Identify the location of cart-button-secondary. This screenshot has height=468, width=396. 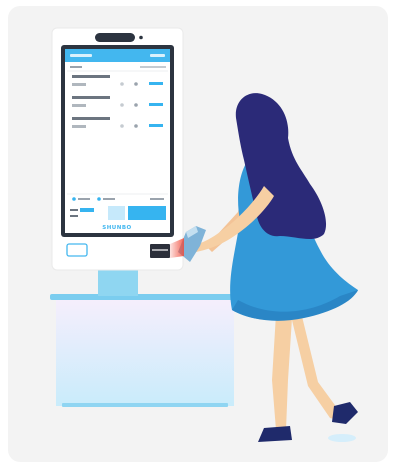
(116, 213).